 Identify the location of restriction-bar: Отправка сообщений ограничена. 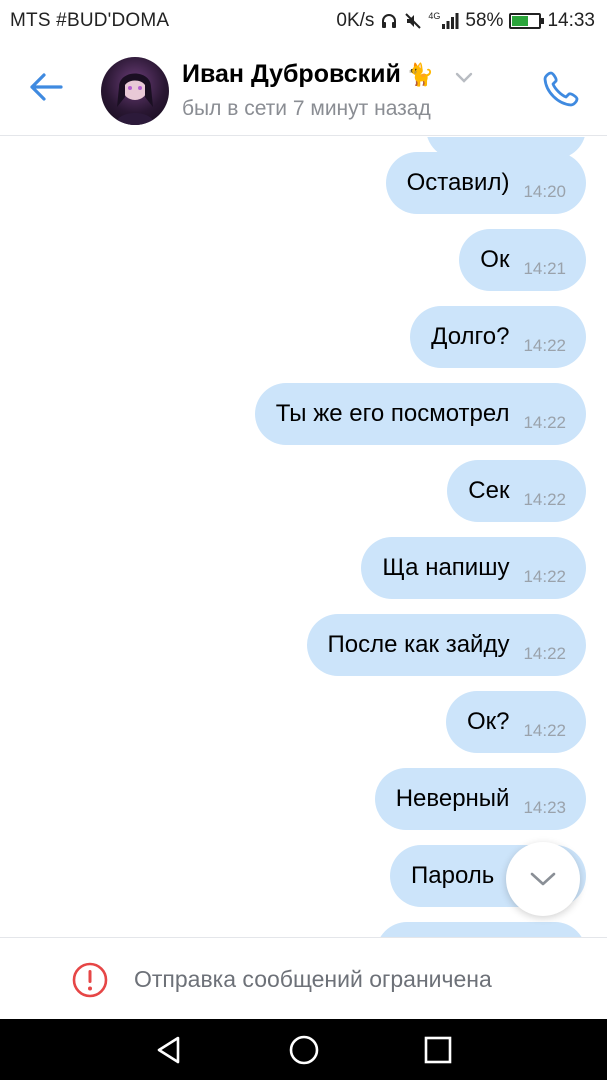
(303, 978).